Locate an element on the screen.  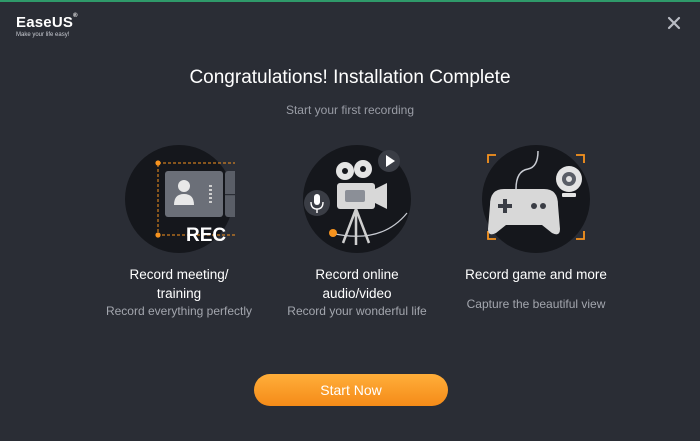
feature-subtitle: Record everything perfectly is located at coordinates (179, 311).